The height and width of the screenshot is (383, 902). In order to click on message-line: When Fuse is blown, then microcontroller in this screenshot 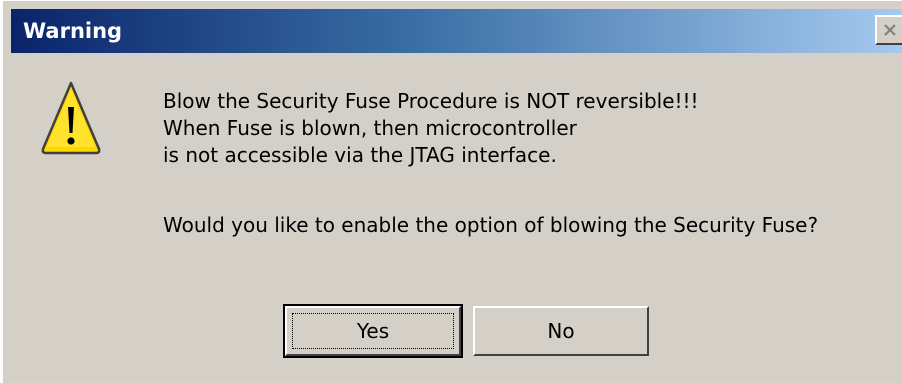, I will do `click(370, 128)`.